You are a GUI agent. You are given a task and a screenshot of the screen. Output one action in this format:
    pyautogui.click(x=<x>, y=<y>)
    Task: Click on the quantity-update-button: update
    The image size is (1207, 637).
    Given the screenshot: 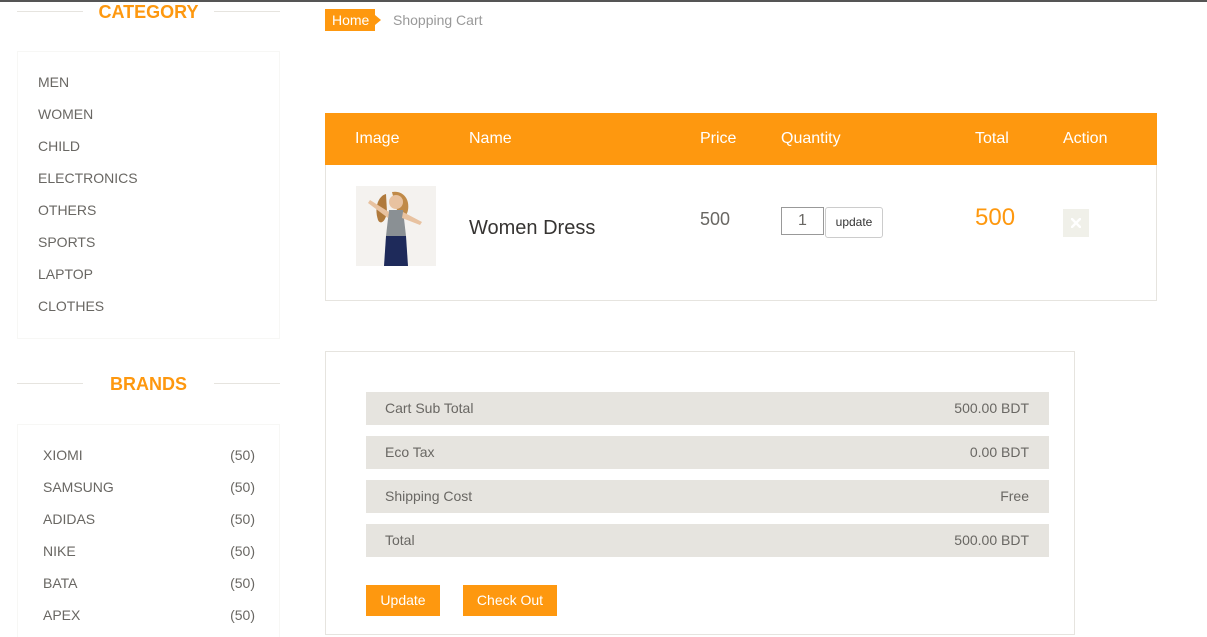 What is the action you would take?
    pyautogui.click(x=854, y=222)
    